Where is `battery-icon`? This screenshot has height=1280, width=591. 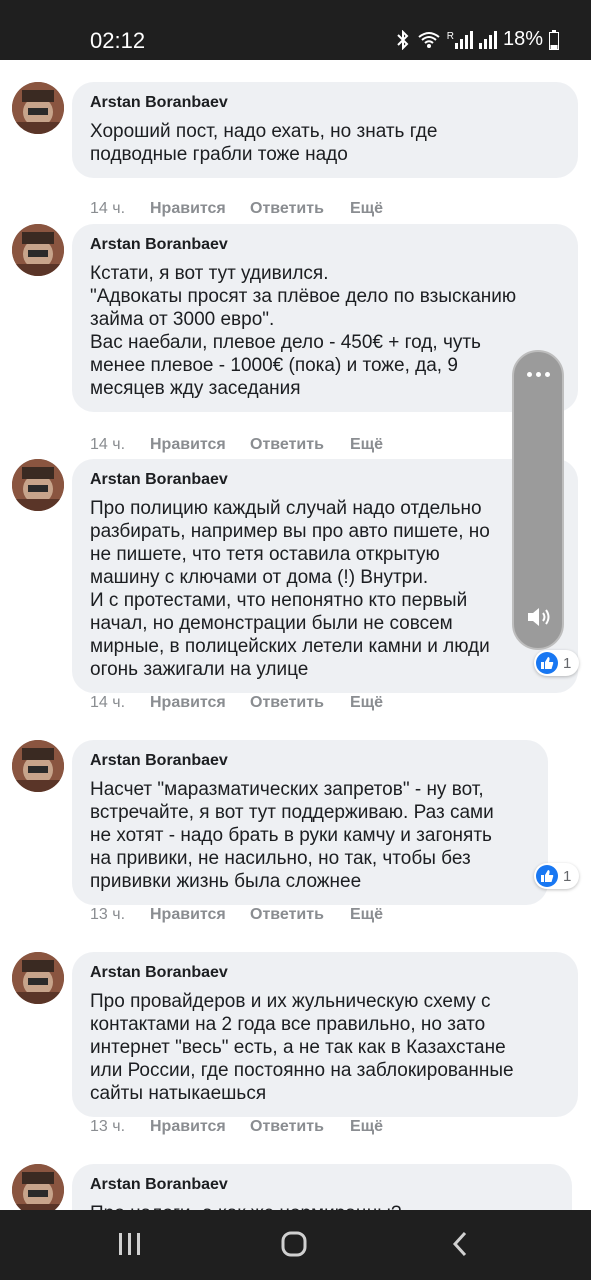
battery-icon is located at coordinates (554, 39).